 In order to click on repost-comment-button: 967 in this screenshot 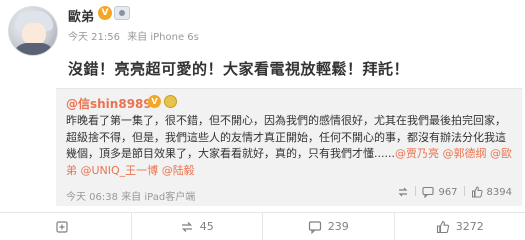, I will do `click(440, 192)`.